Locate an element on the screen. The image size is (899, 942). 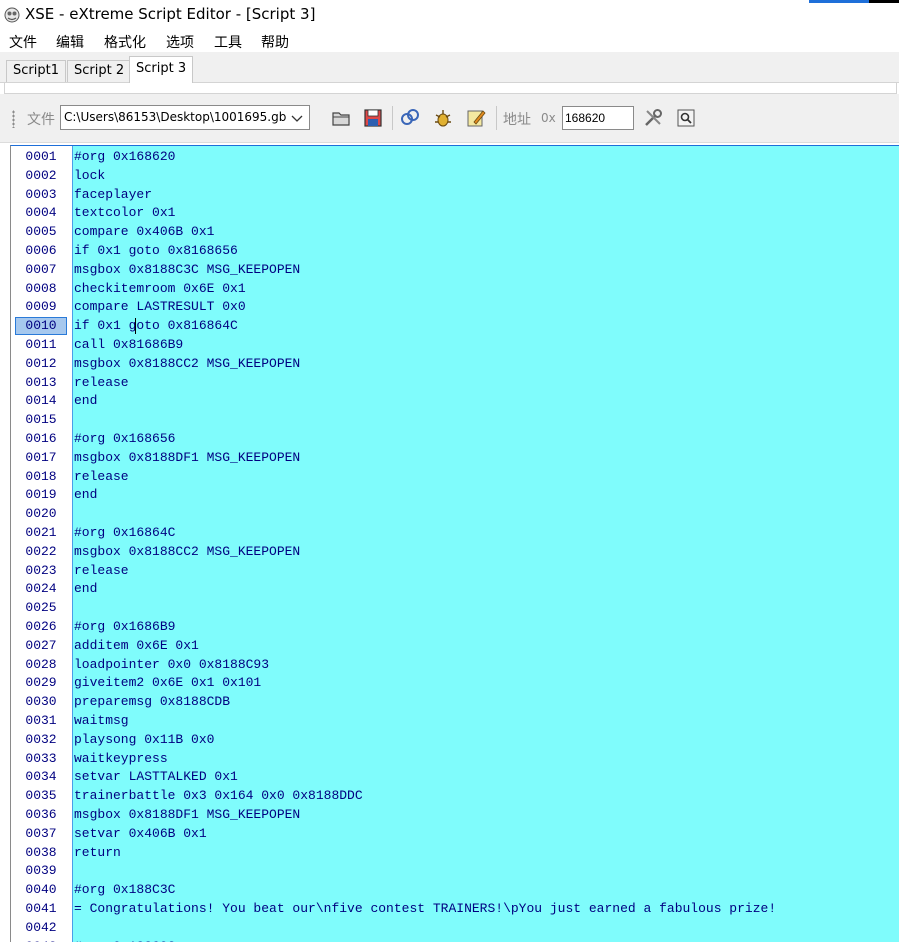
editor-line: 0032 playsong 0x11B 0x0 is located at coordinates (455, 740).